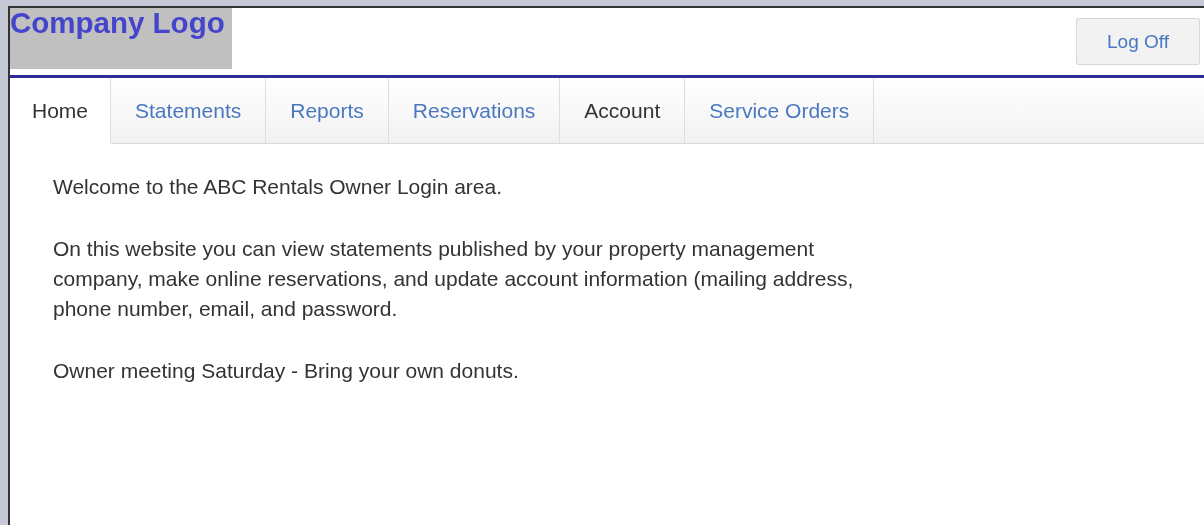  Describe the element at coordinates (121, 38) in the screenshot. I see `company-logo: Company Logo` at that location.